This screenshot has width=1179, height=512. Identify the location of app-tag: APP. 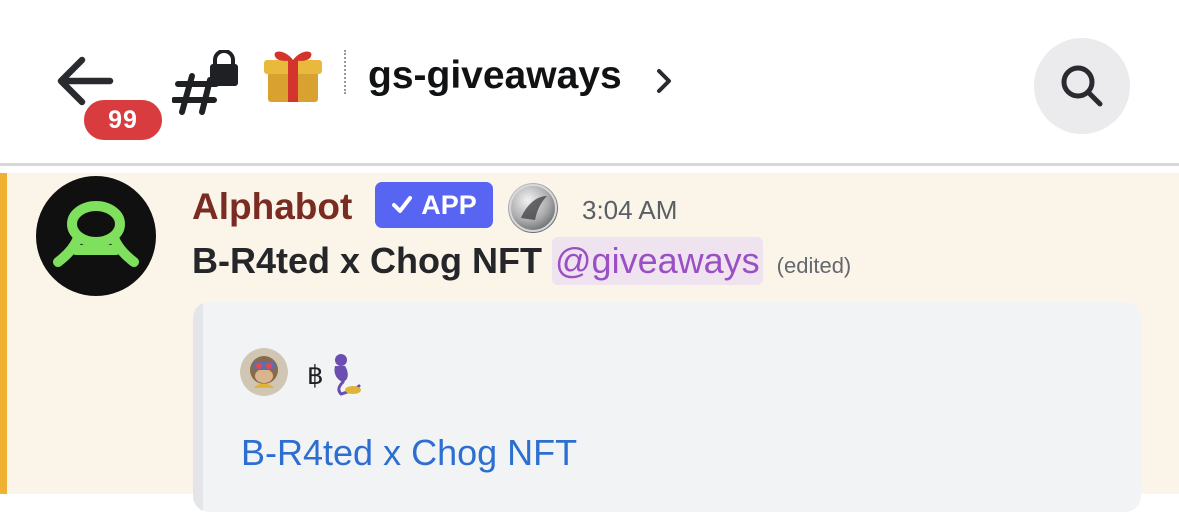
(434, 205).